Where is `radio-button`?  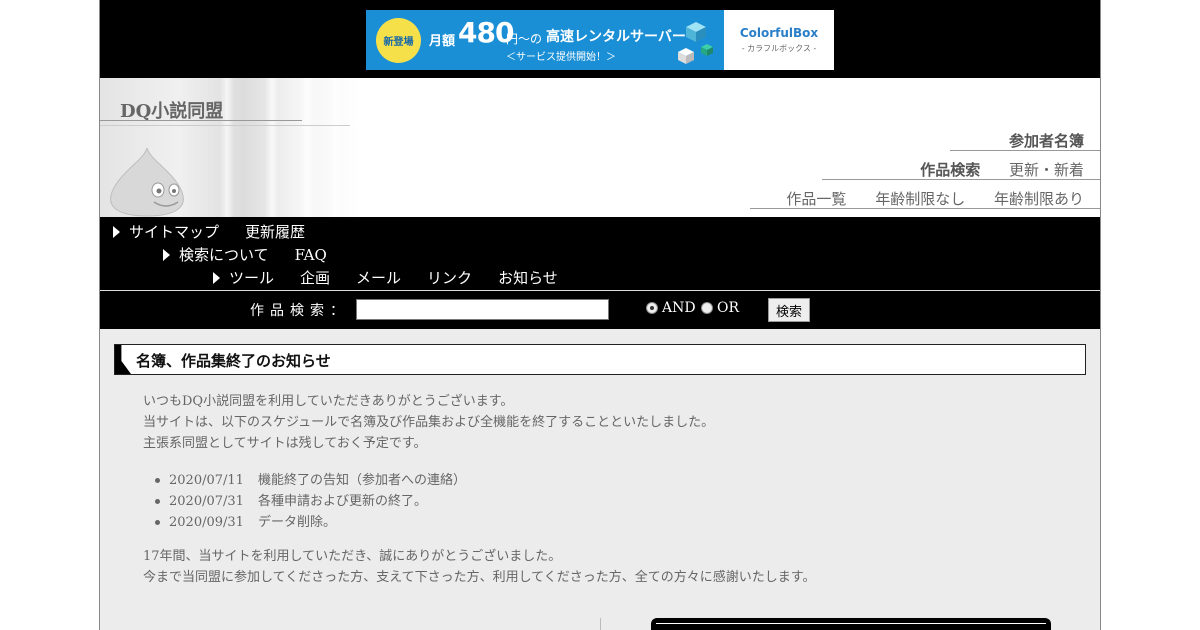
radio-button is located at coordinates (707, 308).